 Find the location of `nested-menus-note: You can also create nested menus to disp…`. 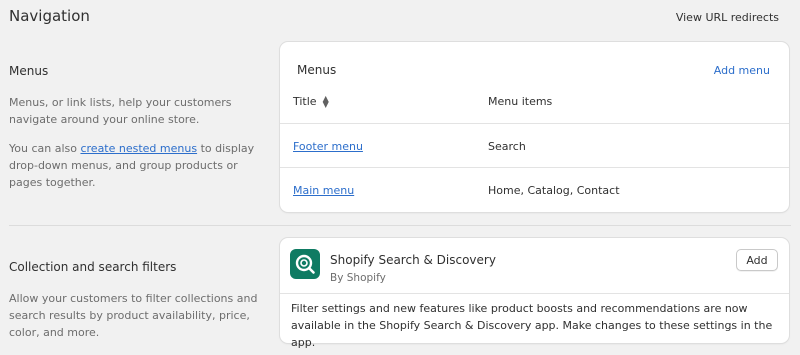

nested-menus-note: You can also create nested menus to disp… is located at coordinates (134, 165).